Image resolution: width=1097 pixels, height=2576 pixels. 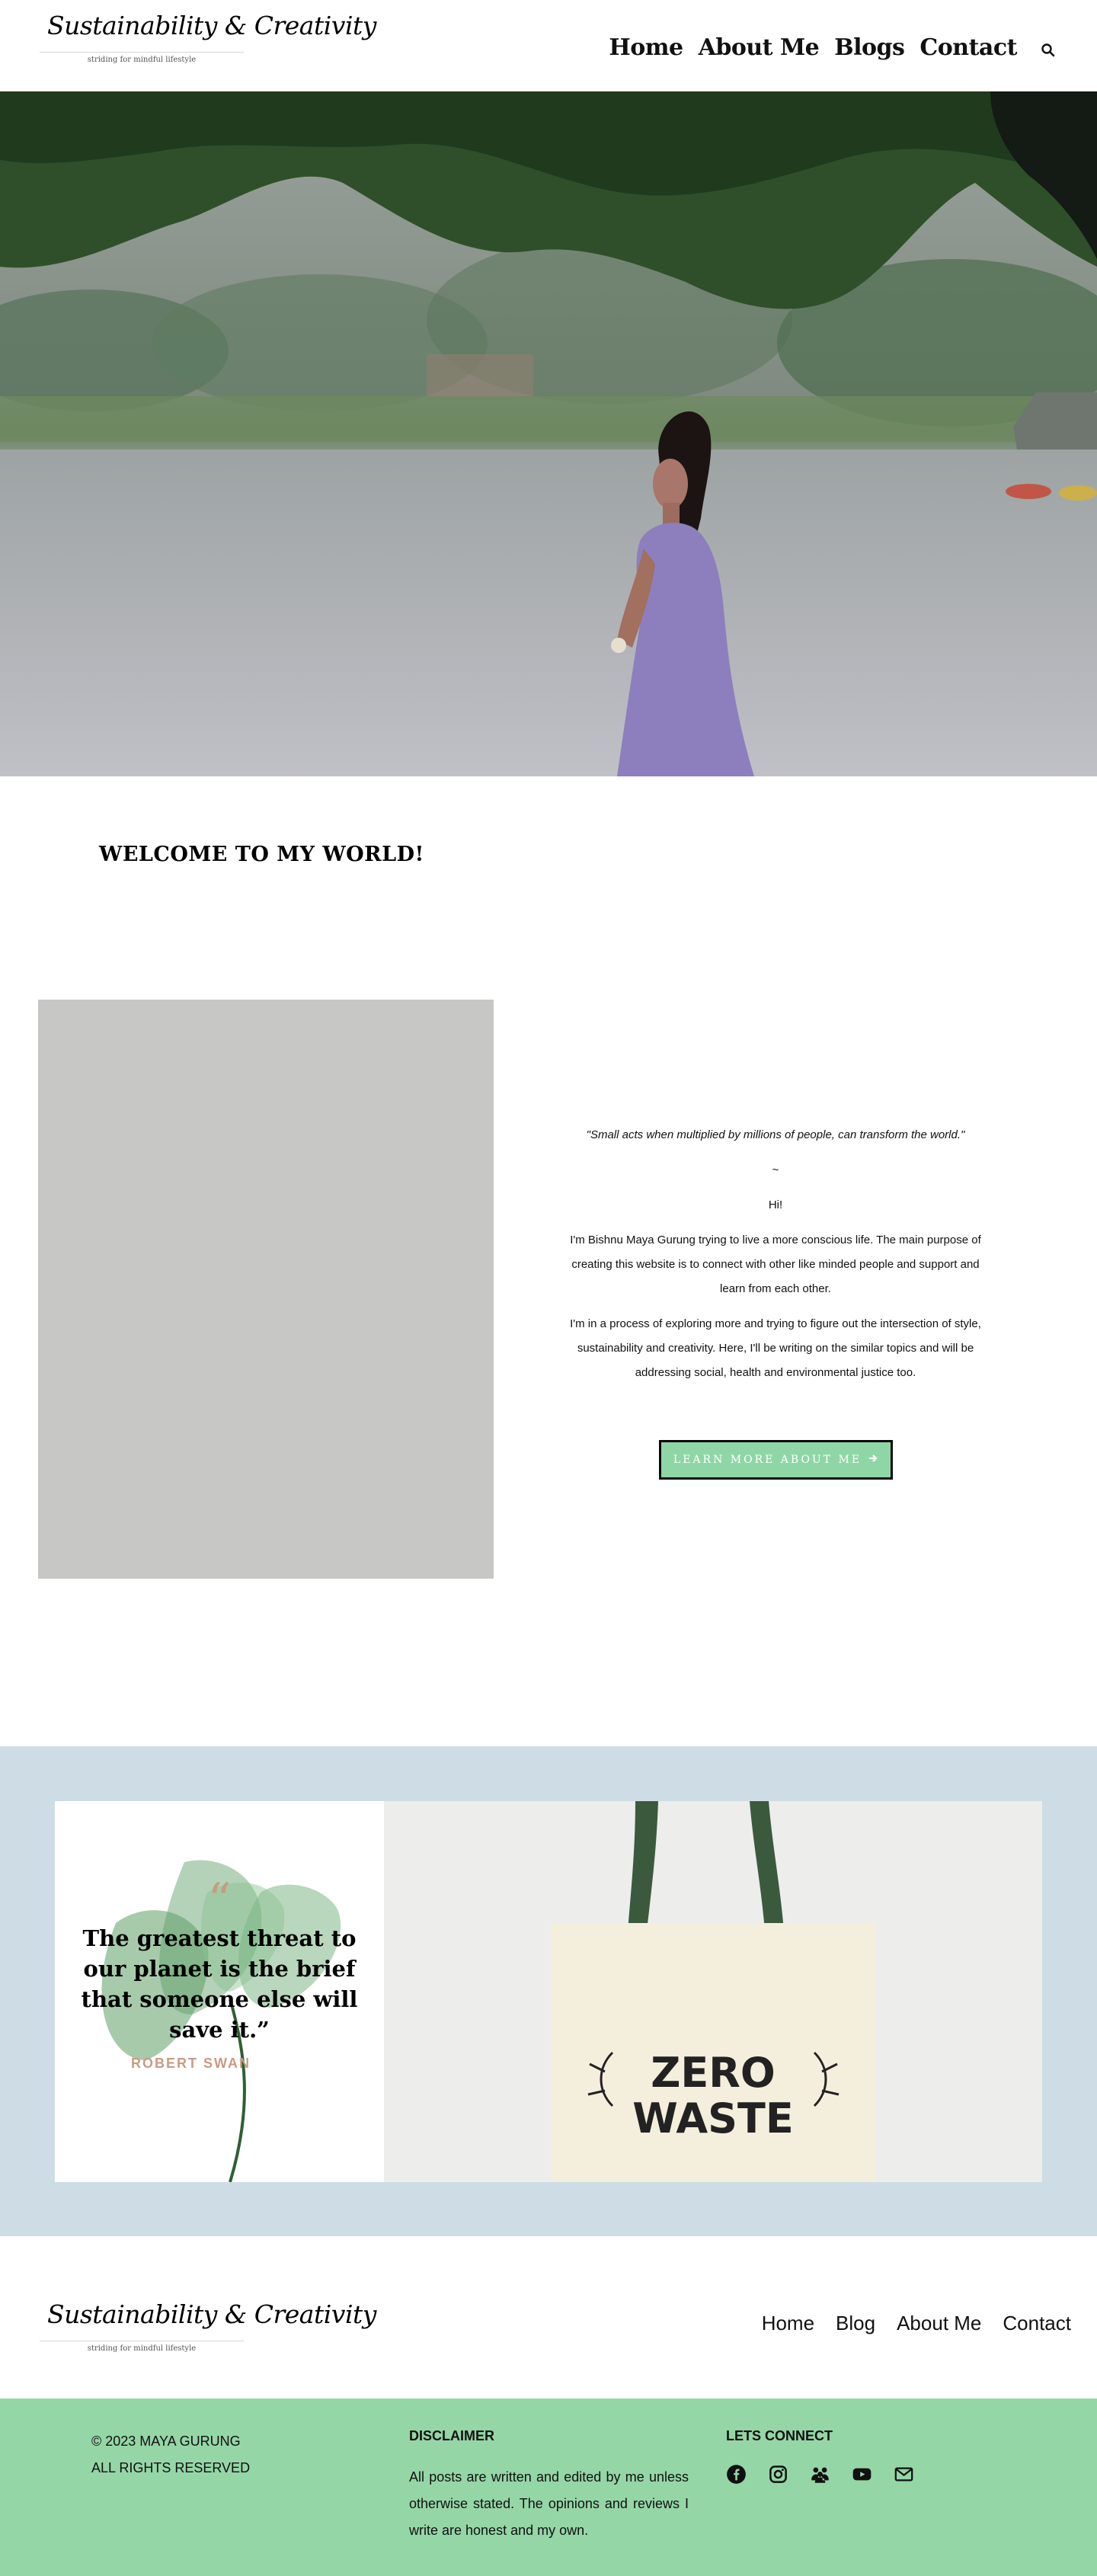 I want to click on logo-script-text: Sustainability & Creativity, so click(x=211, y=25).